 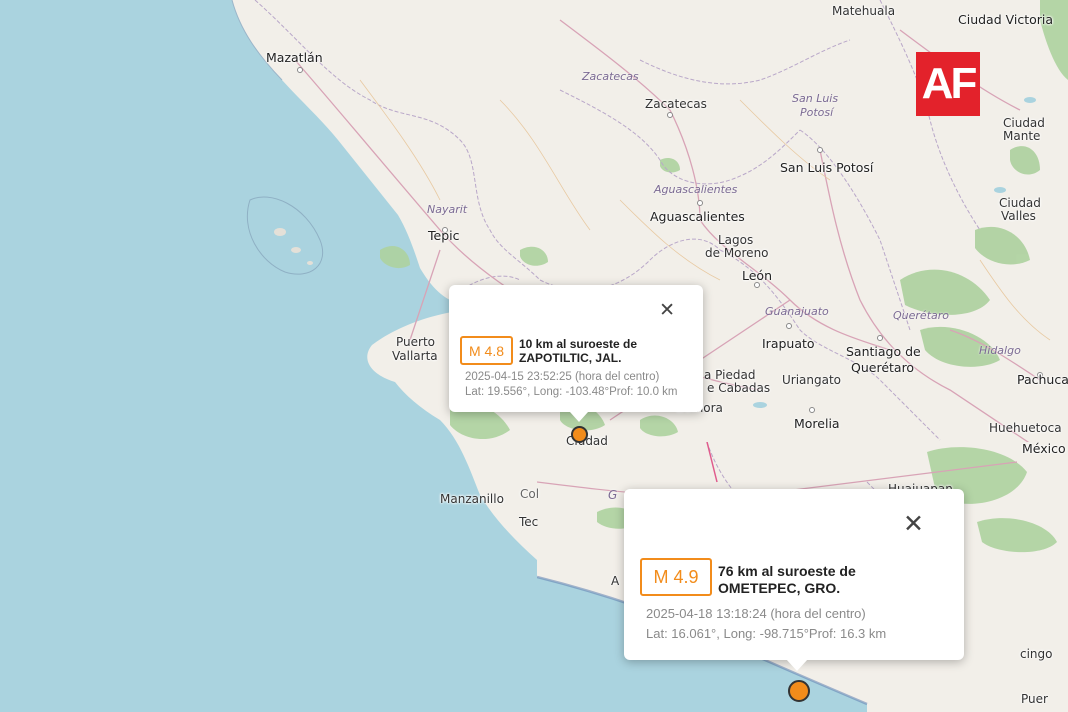 I want to click on label-ciudad-mante-1: Ciudad, so click(x=1024, y=123).